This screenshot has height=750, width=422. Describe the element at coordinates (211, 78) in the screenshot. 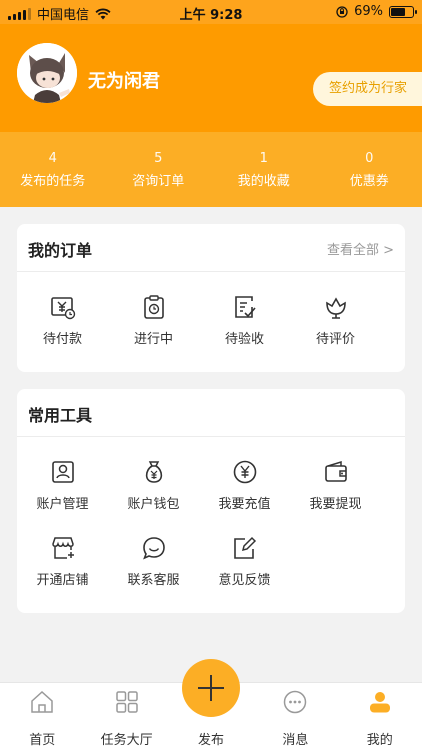

I see `profile-header: 无为闲君 签约成为行家` at that location.